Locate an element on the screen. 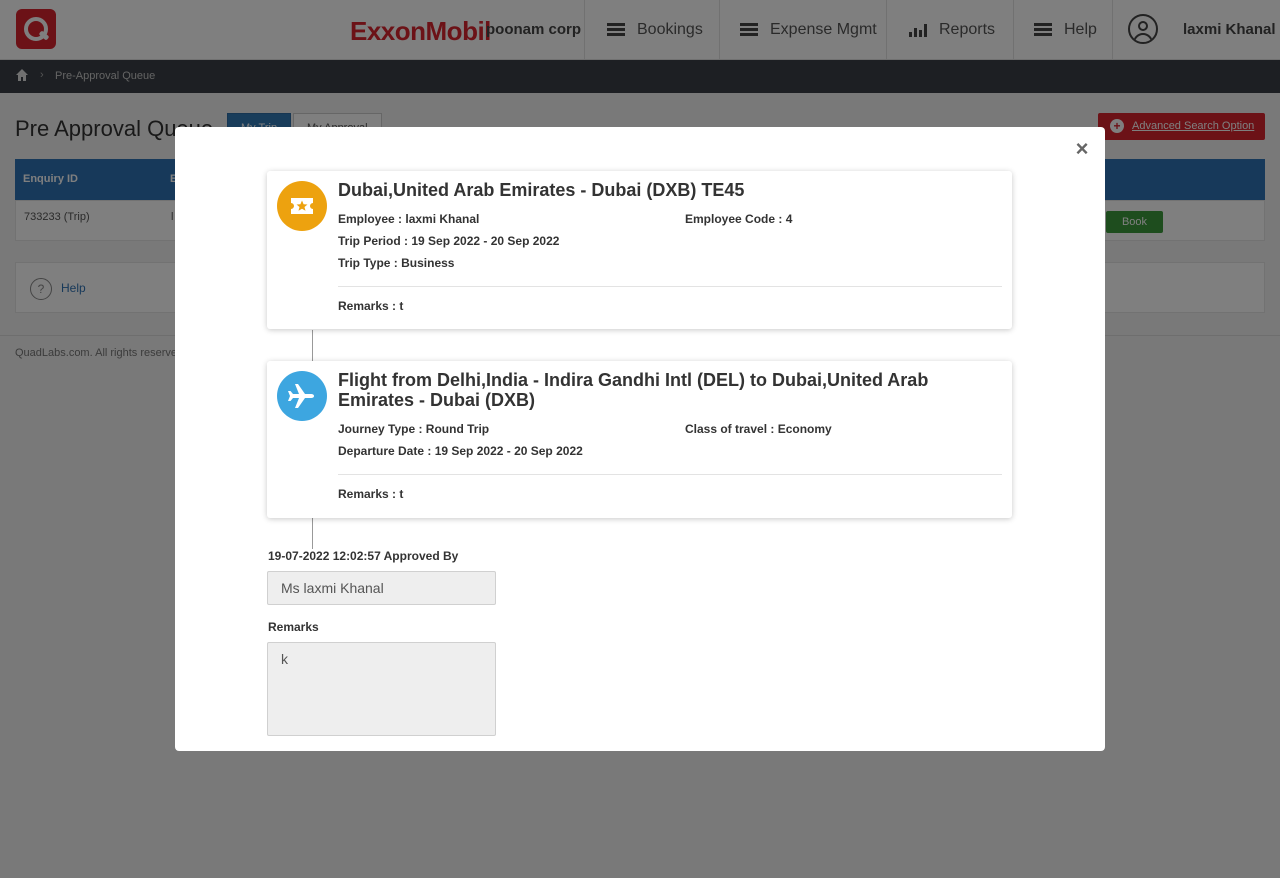  trip-remarks-field: Remarks : t is located at coordinates (371, 306).